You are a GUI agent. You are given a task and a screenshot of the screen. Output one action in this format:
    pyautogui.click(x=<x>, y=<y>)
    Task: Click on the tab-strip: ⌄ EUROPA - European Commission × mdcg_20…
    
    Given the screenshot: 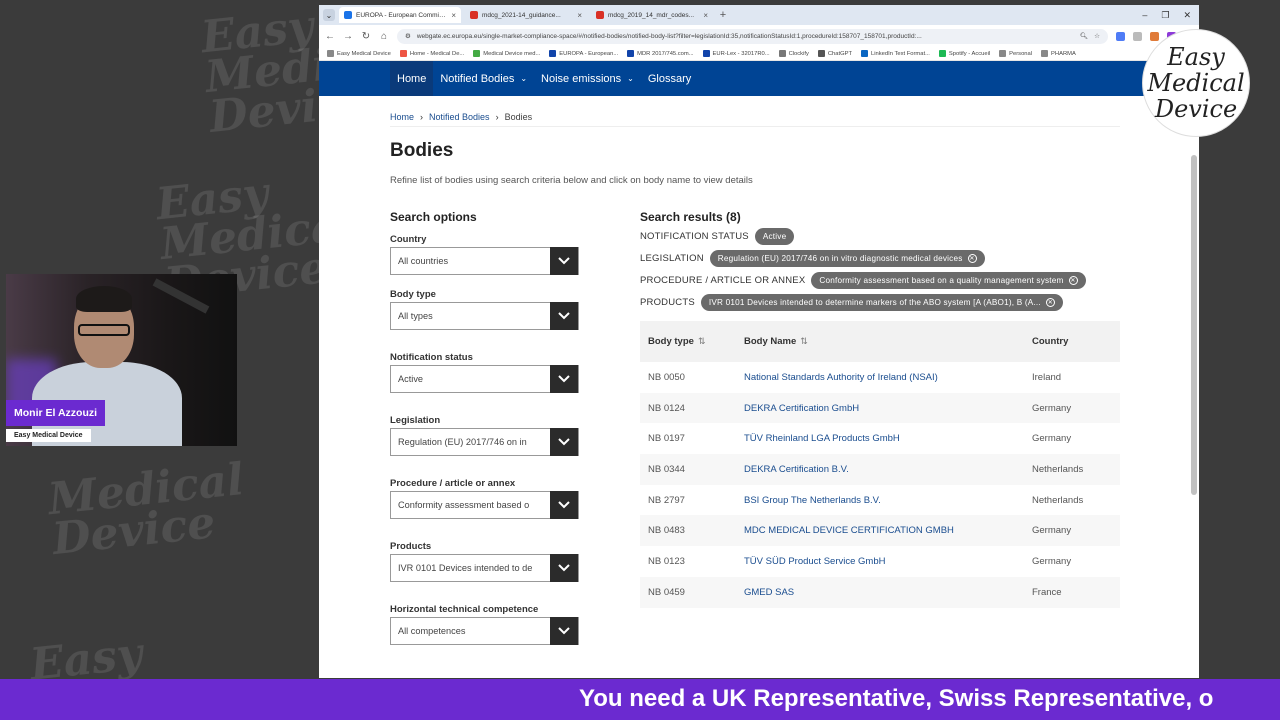 What is the action you would take?
    pyautogui.click(x=759, y=15)
    